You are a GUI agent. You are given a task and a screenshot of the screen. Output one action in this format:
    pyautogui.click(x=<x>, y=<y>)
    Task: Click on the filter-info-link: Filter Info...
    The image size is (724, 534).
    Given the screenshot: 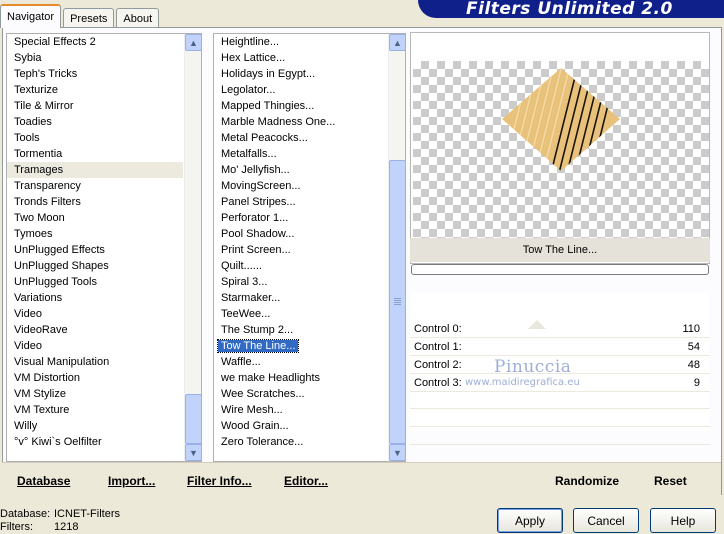 What is the action you would take?
    pyautogui.click(x=219, y=481)
    